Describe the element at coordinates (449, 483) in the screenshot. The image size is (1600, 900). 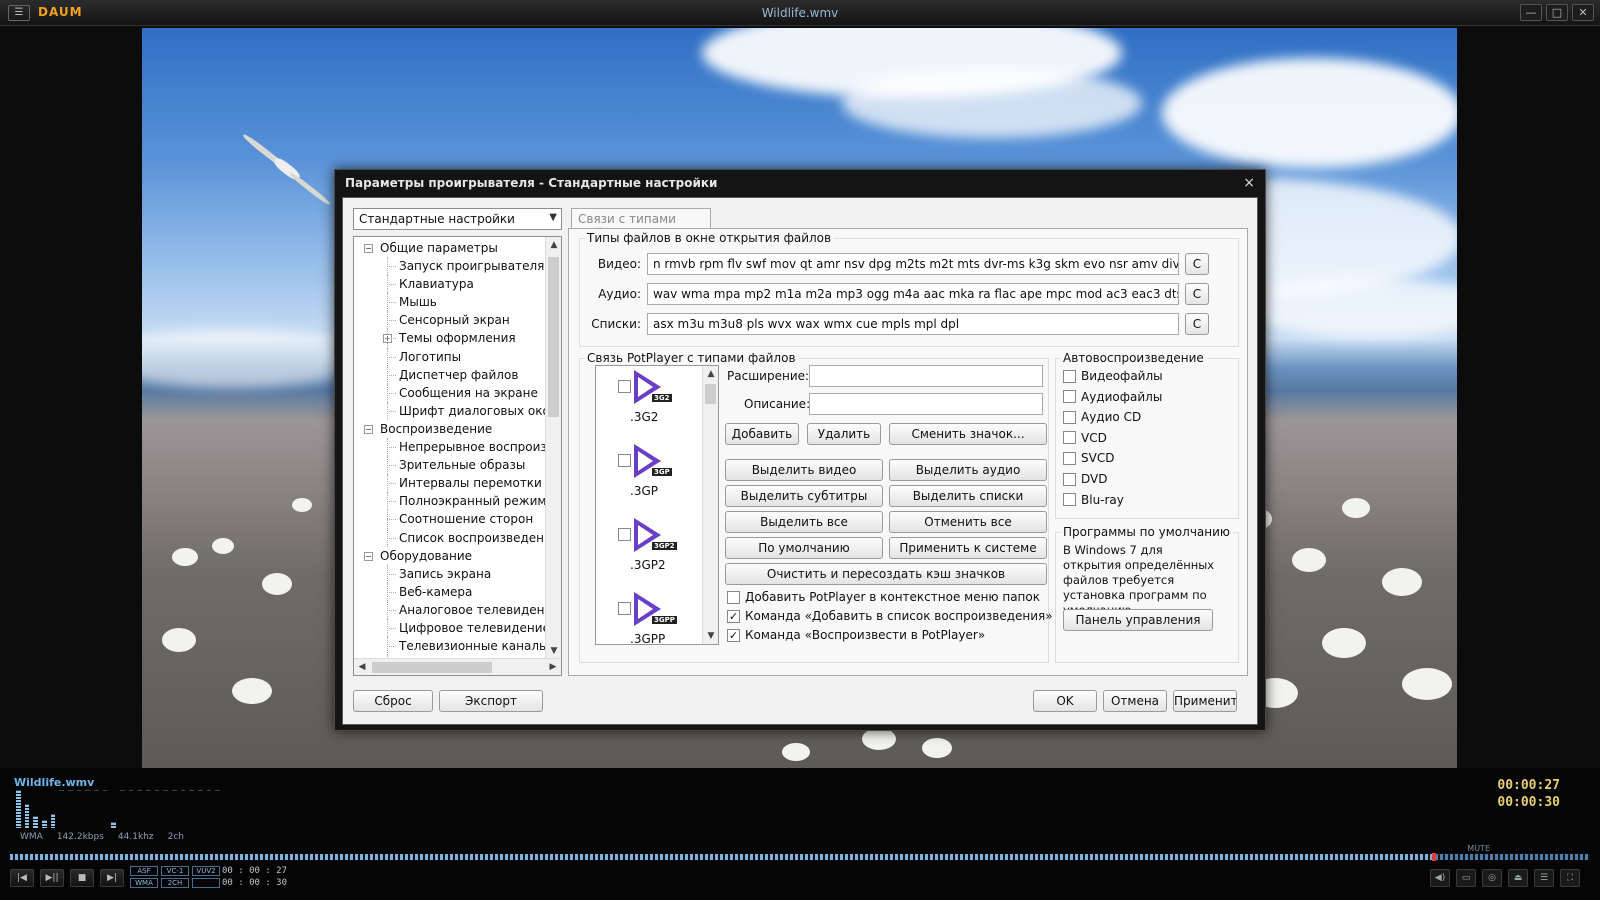
I see `tree-item: Интервалы перемотки` at that location.